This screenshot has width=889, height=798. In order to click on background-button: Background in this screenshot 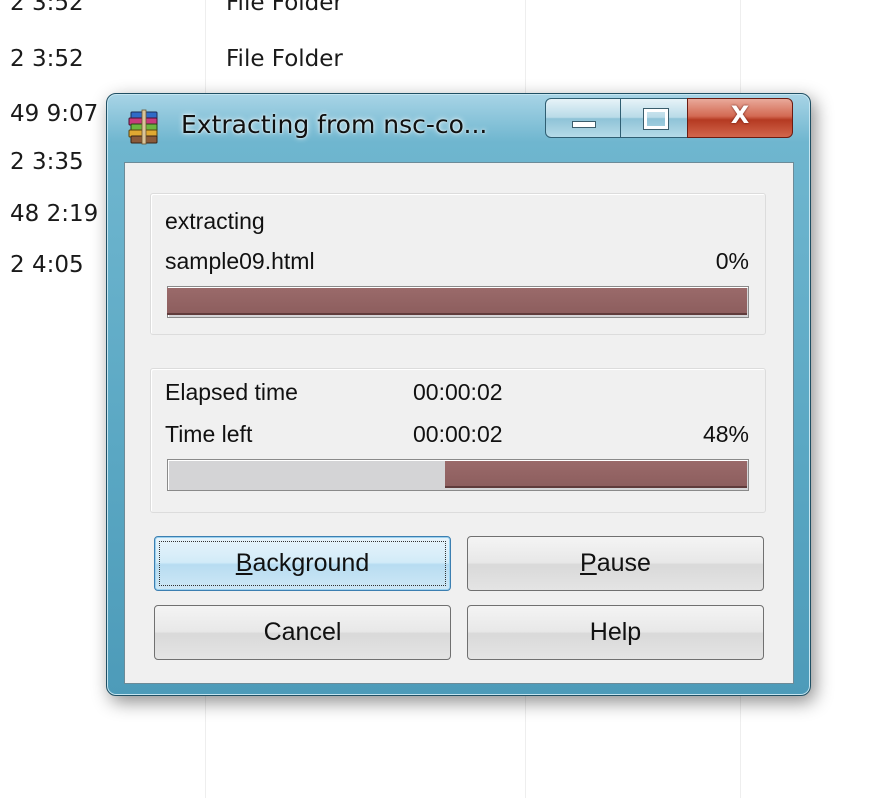, I will do `click(302, 563)`.